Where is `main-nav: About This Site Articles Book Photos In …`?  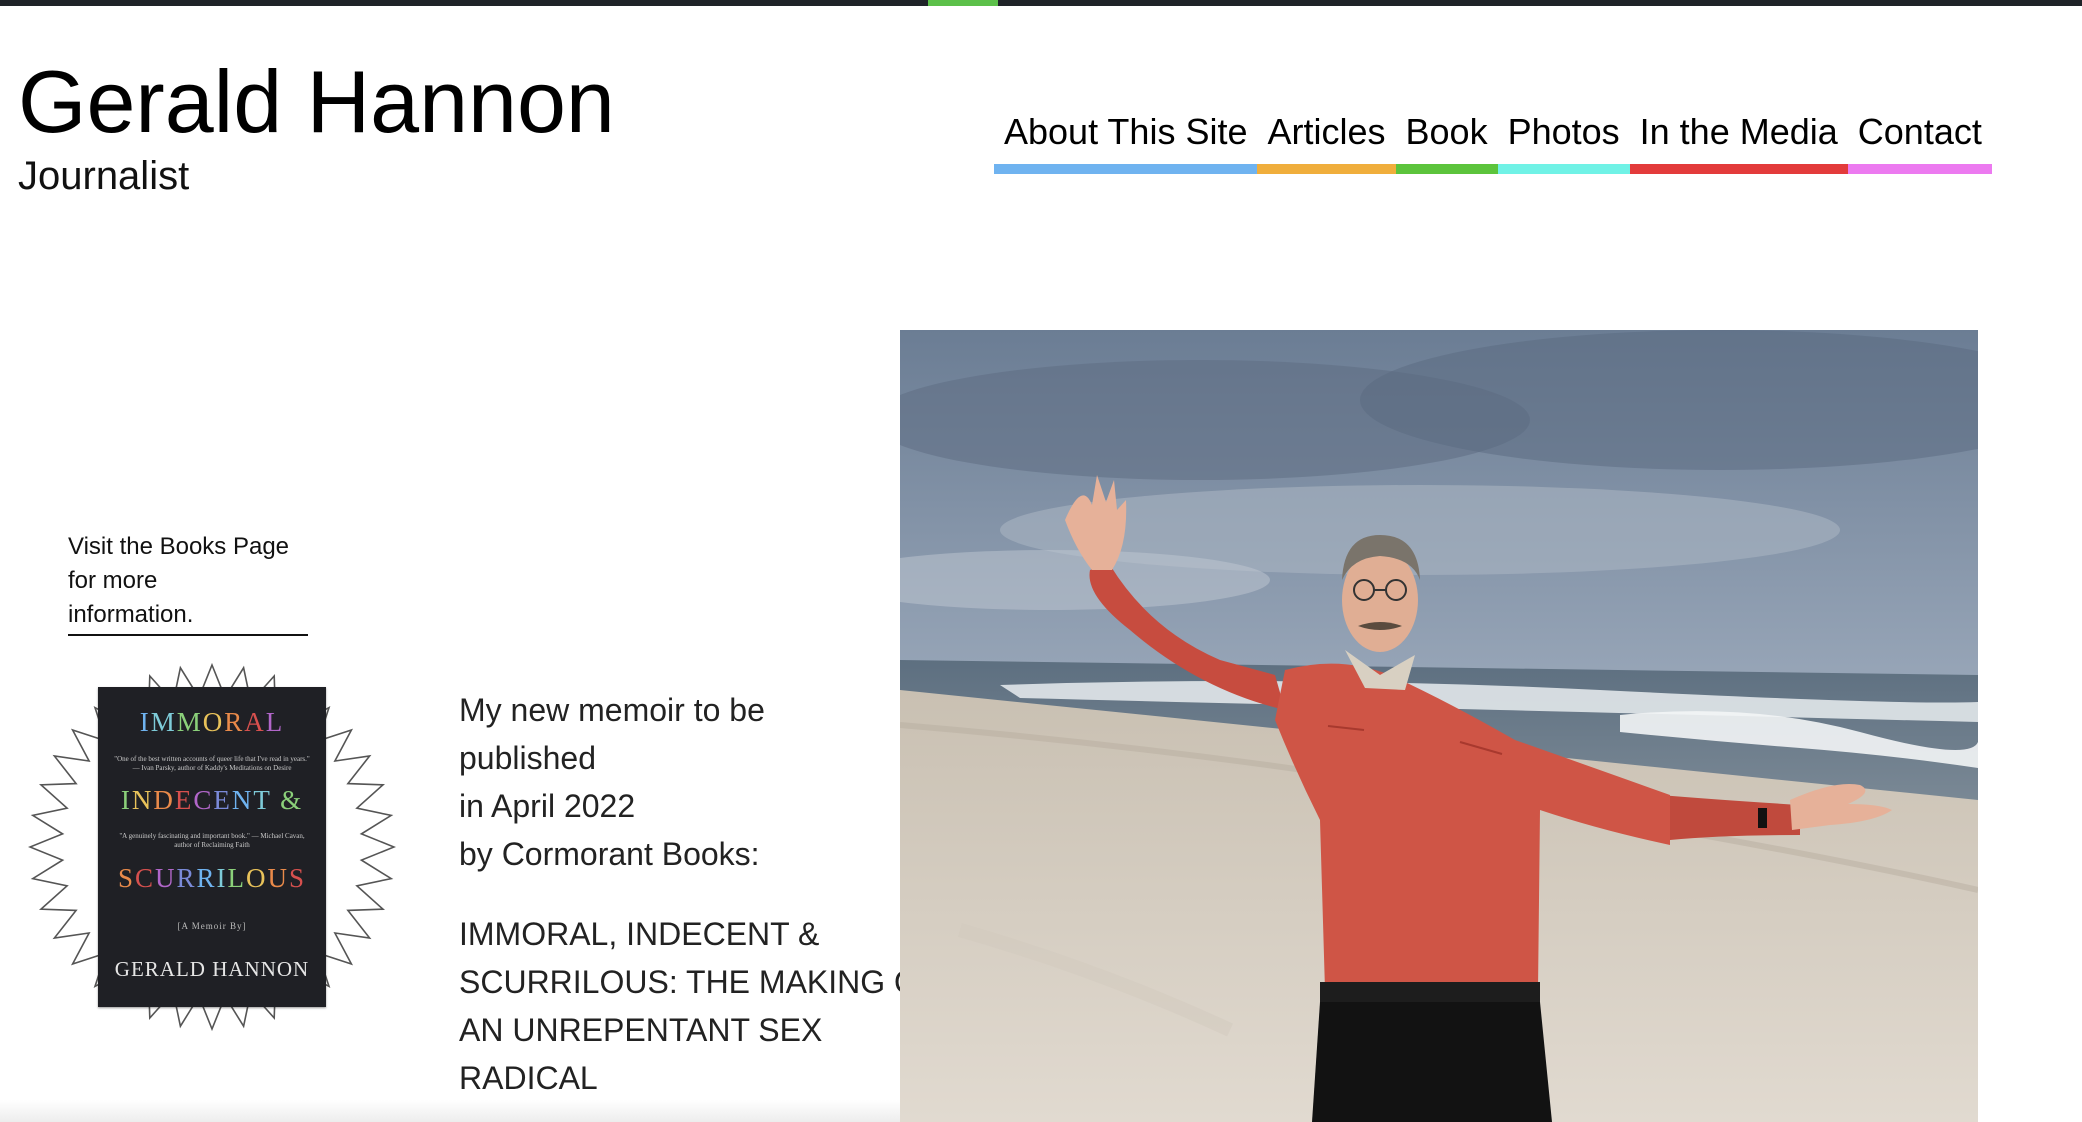
main-nav: About This Site Articles Book Photos In … is located at coordinates (1493, 140).